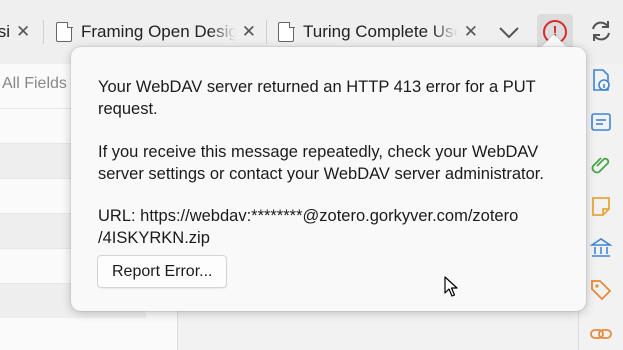 This screenshot has height=350, width=623. Describe the element at coordinates (37, 84) in the screenshot. I see `search-input: All Fields` at that location.